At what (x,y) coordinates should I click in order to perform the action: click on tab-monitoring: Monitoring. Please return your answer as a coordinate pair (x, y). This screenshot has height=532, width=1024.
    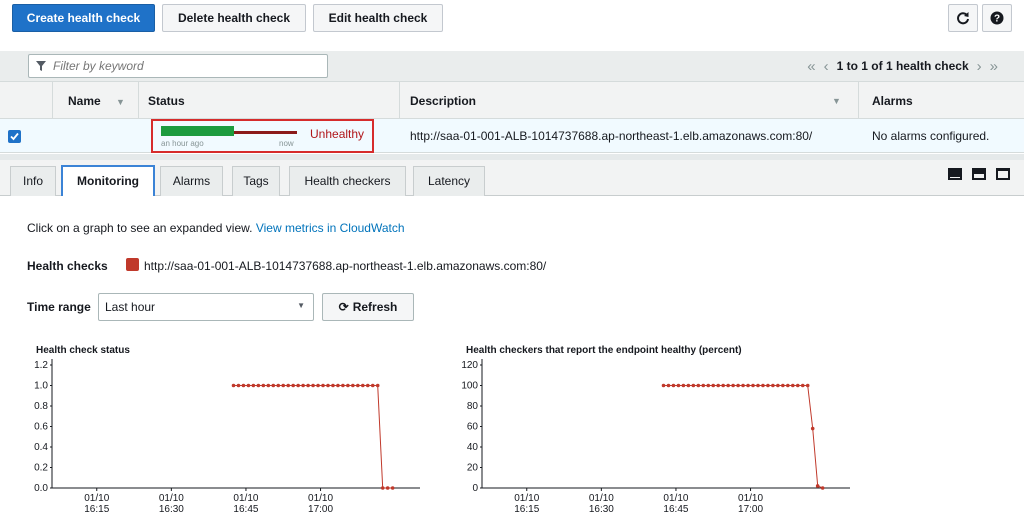
    Looking at the image, I should click on (108, 180).